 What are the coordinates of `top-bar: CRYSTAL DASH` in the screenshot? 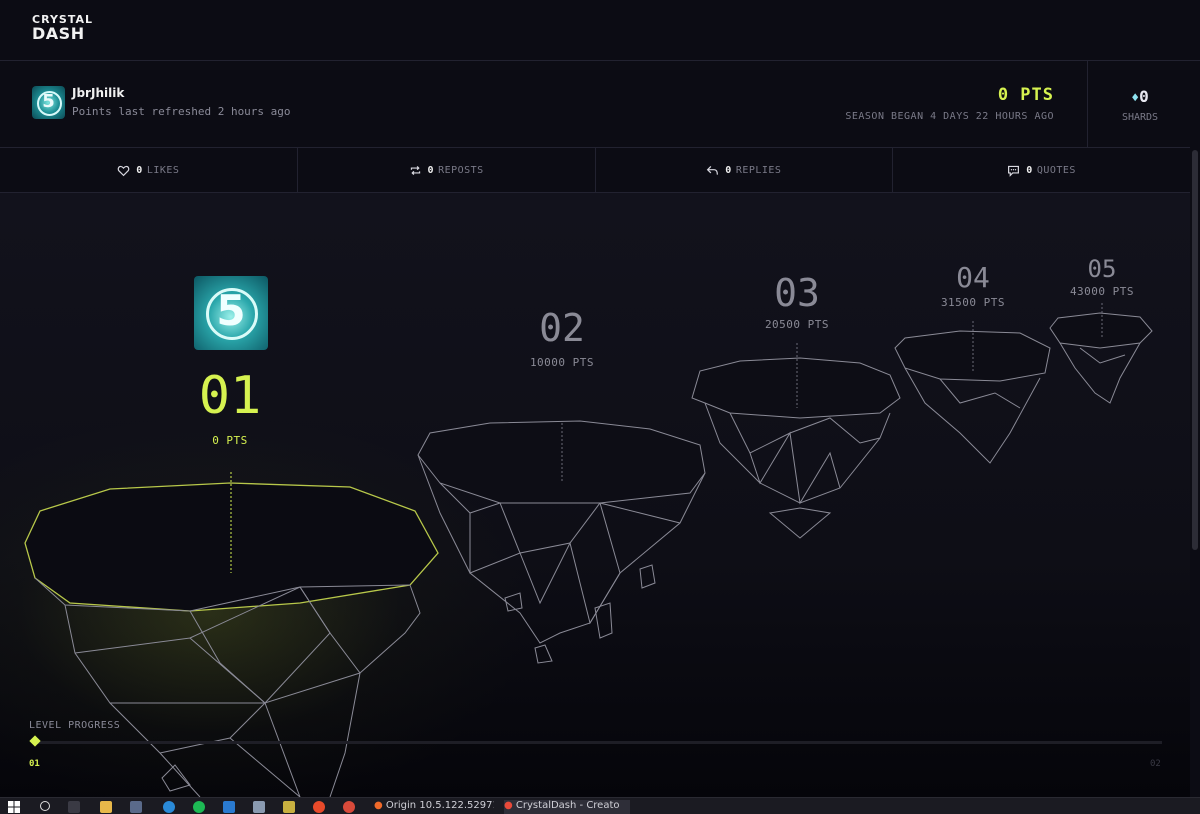 It's located at (600, 30).